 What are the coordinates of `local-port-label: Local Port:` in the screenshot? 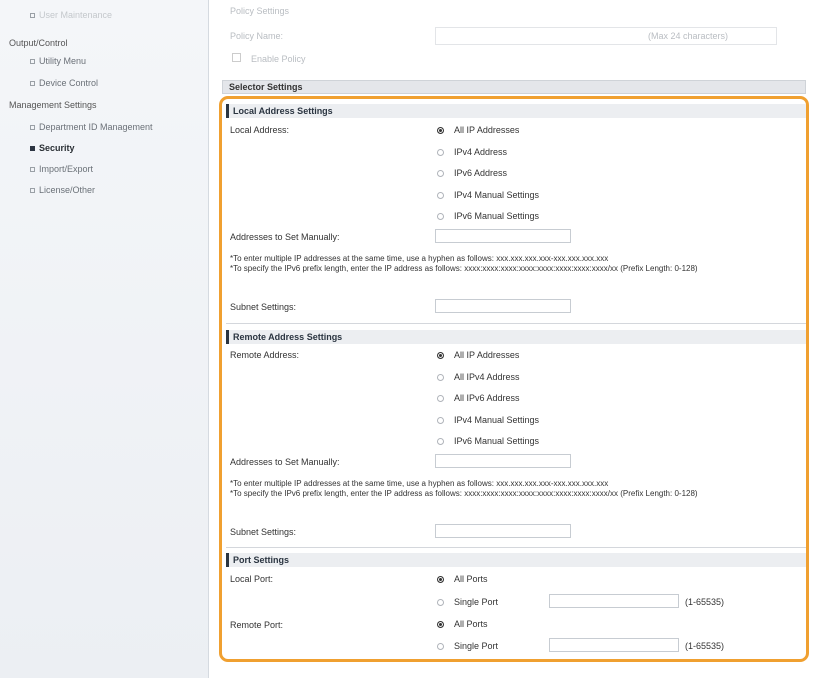 It's located at (252, 579).